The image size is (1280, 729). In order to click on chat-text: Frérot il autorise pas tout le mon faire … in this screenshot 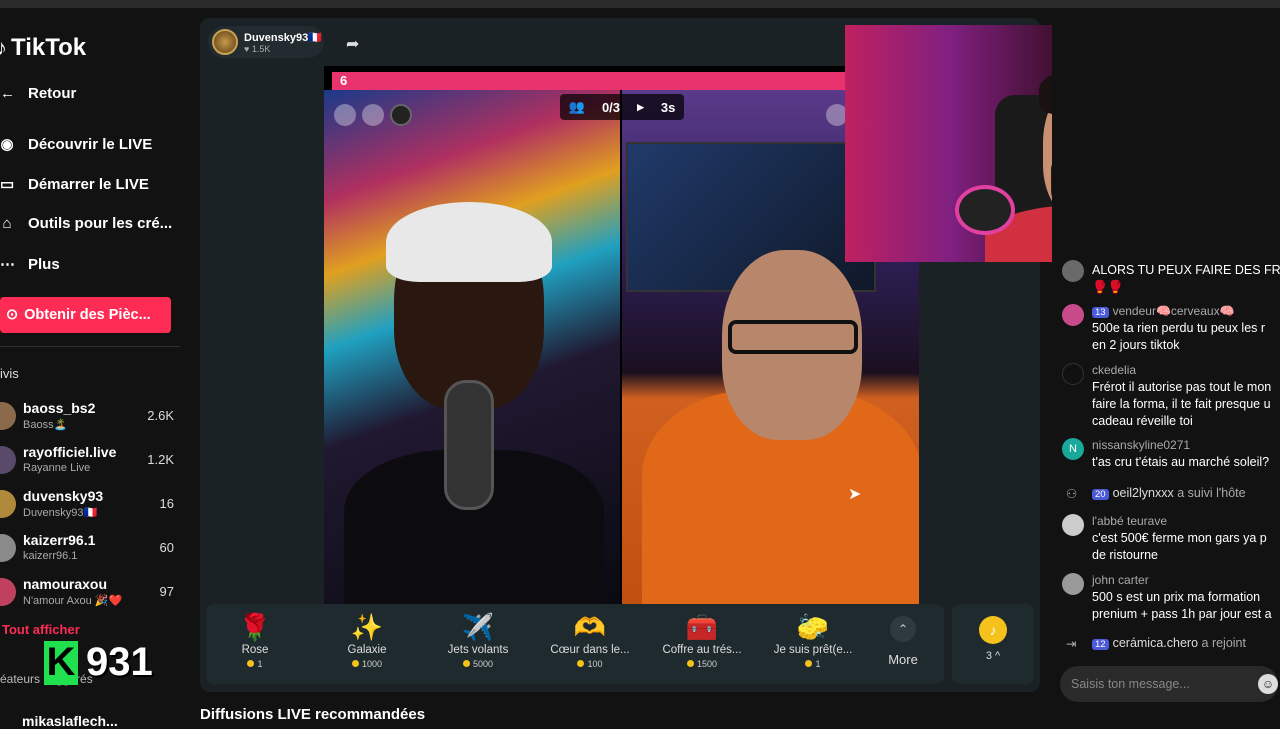, I will do `click(1182, 404)`.